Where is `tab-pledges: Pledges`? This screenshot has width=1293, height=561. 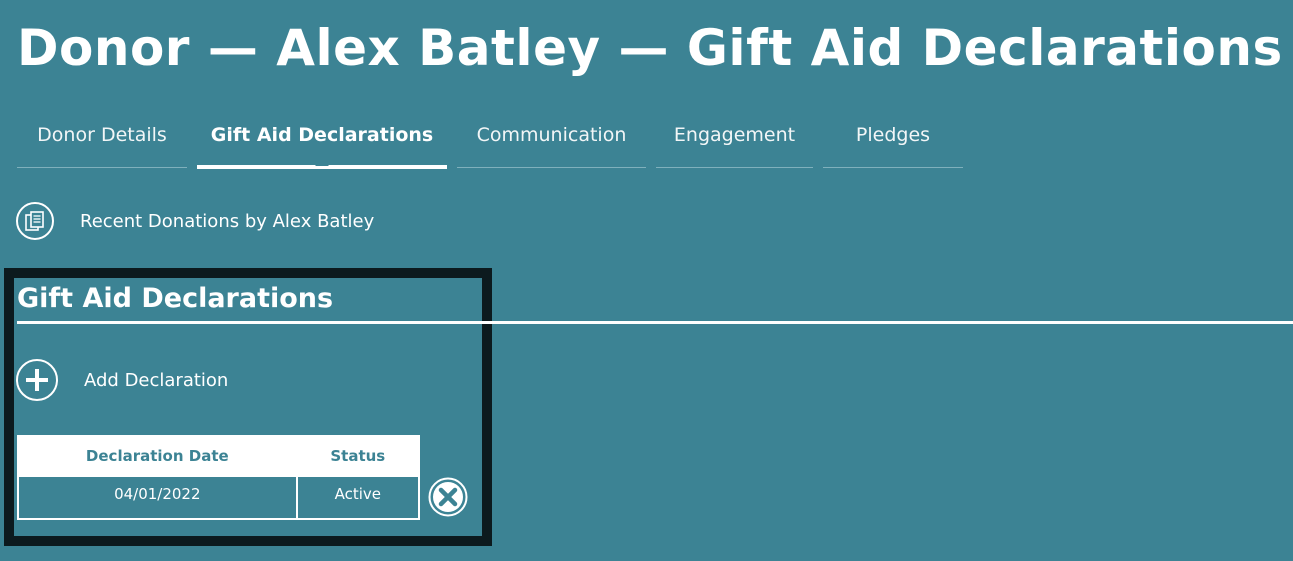 tab-pledges: Pledges is located at coordinates (893, 140).